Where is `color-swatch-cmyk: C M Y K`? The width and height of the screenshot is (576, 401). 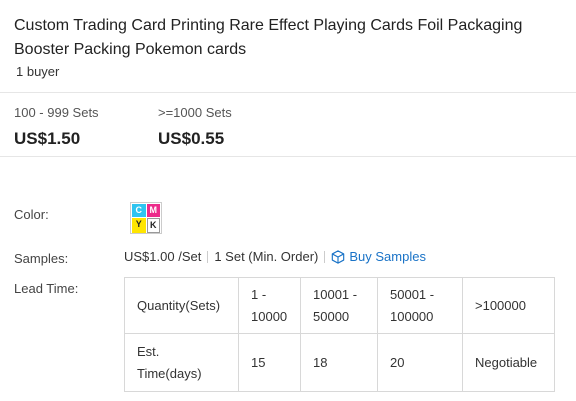
color-swatch-cmyk: C M Y K is located at coordinates (146, 218).